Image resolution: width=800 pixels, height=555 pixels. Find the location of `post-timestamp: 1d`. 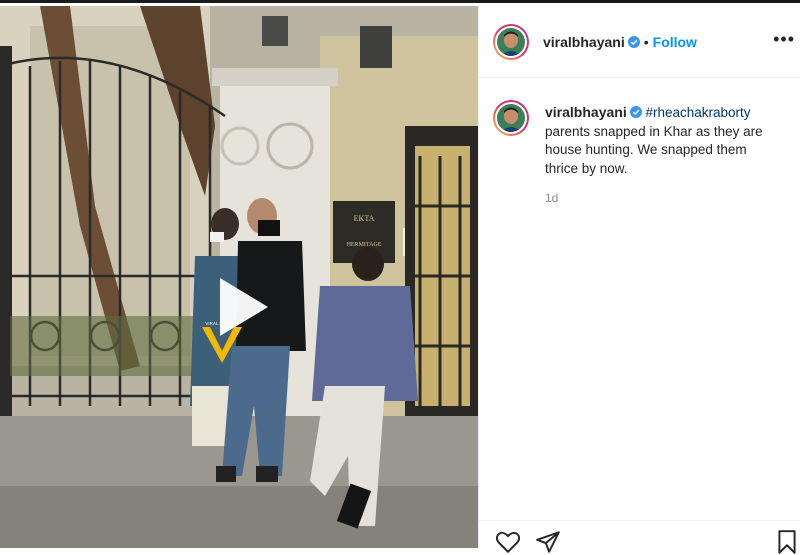

post-timestamp: 1d is located at coordinates (551, 198).